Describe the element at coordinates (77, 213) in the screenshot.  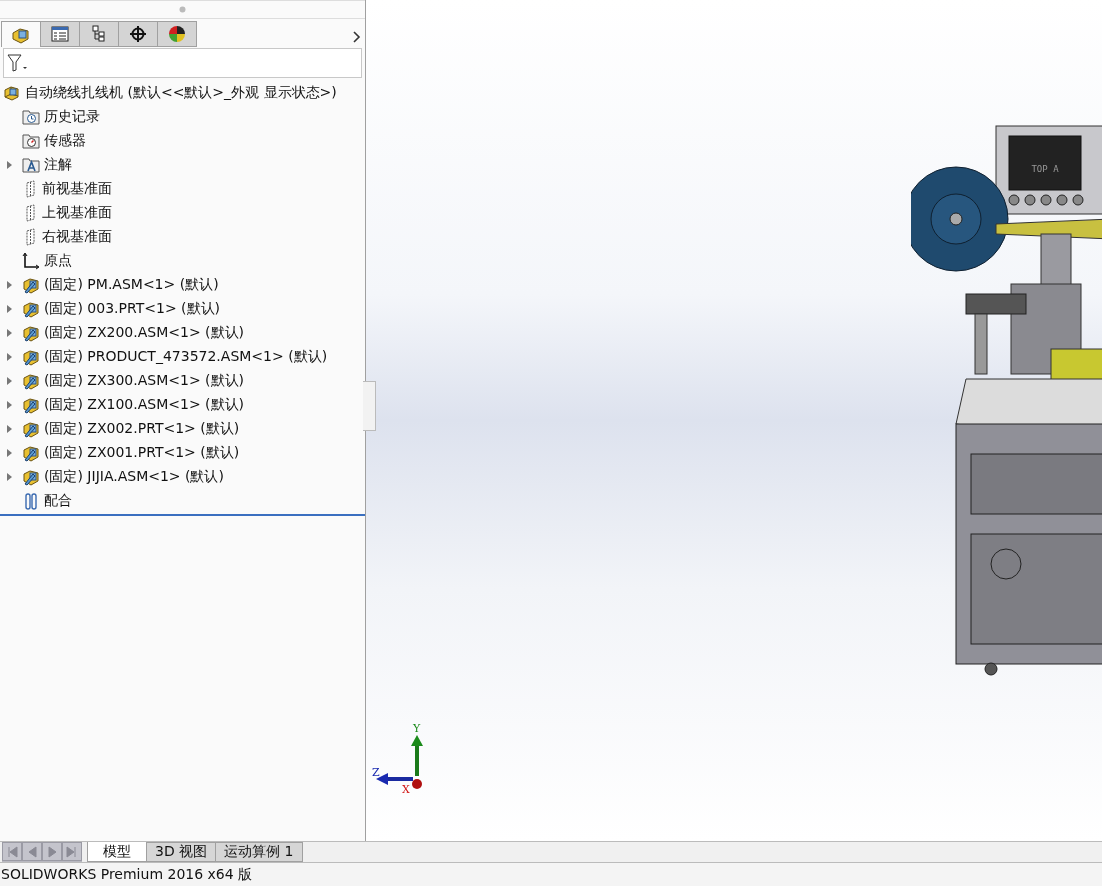
I see `tree-item: 上视基准面` at that location.